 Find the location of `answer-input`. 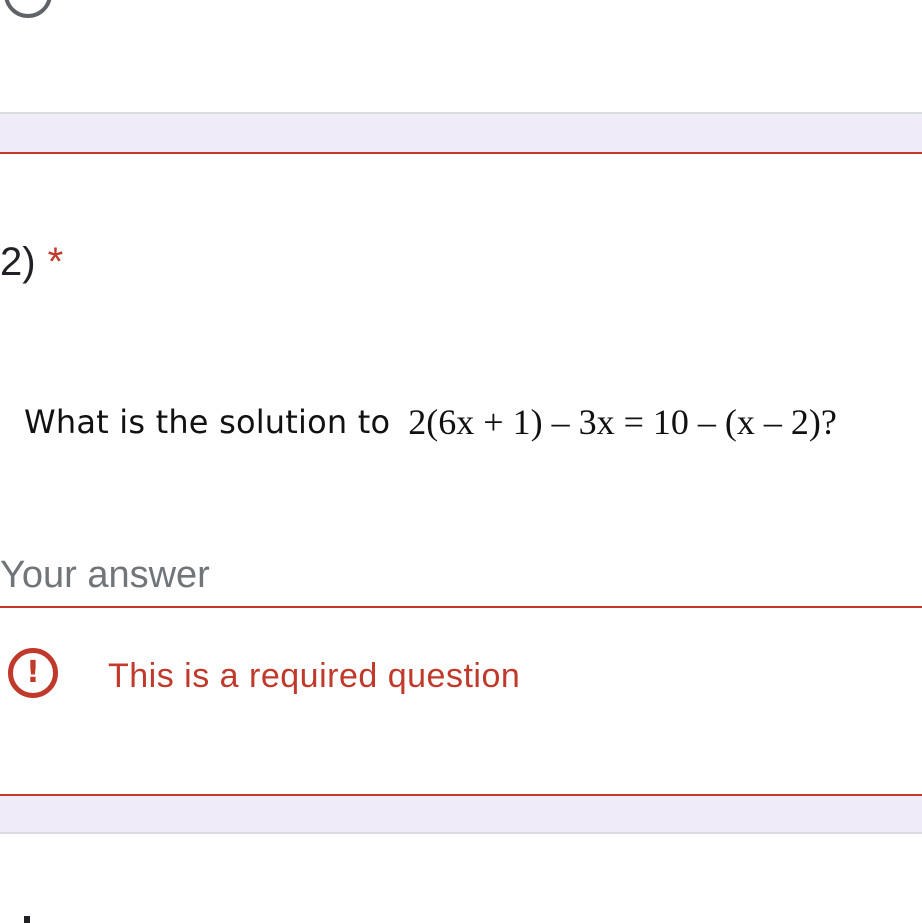

answer-input is located at coordinates (461, 576).